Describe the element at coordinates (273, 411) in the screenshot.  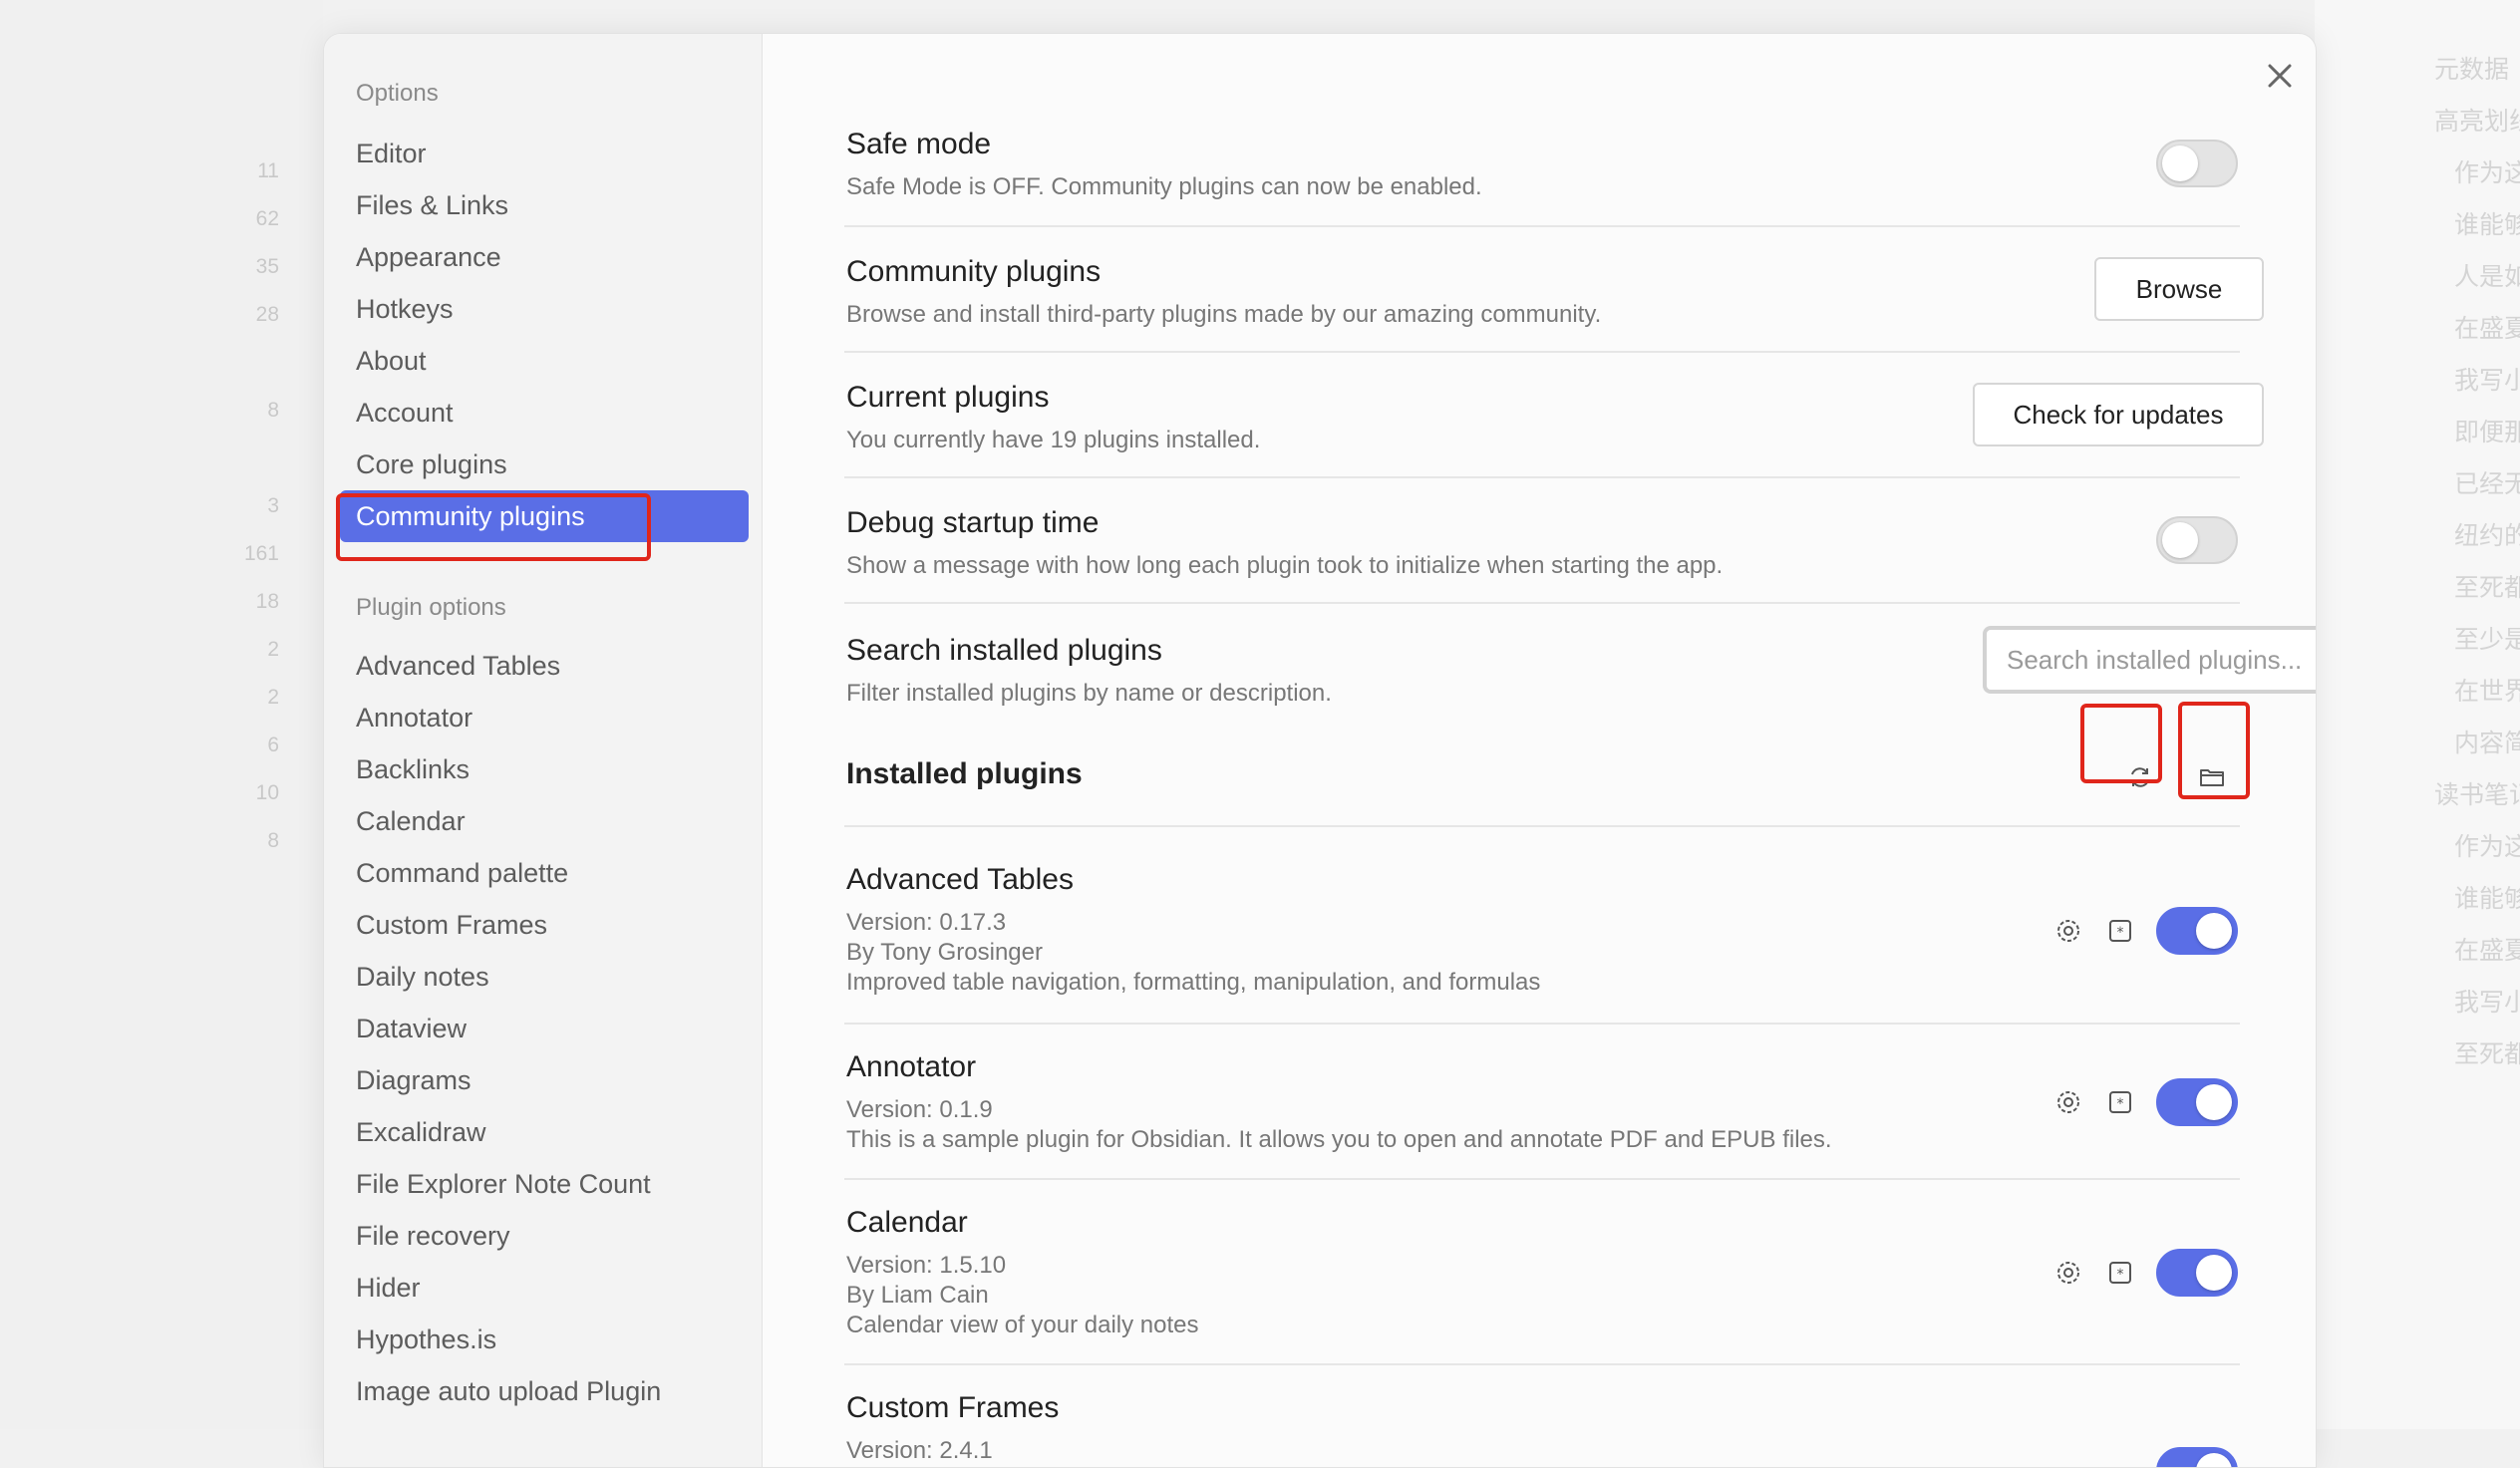
I see `line-number: 8` at that location.